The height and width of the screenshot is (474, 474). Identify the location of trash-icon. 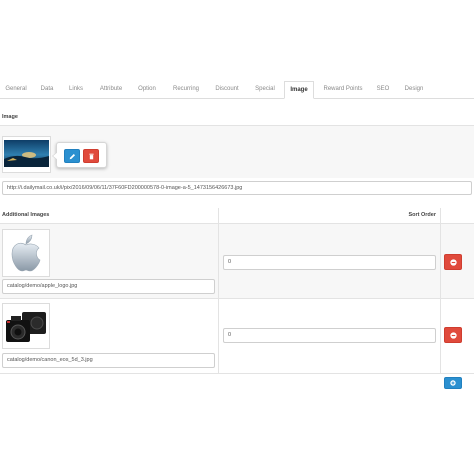
(91, 156).